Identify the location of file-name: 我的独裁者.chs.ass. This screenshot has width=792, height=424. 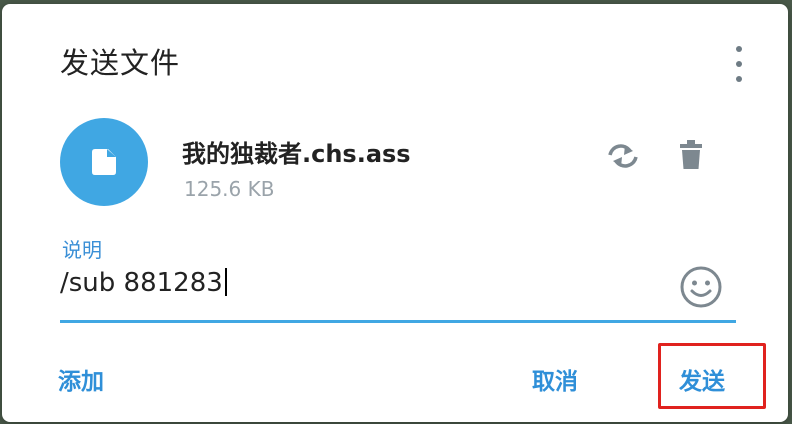
(296, 154).